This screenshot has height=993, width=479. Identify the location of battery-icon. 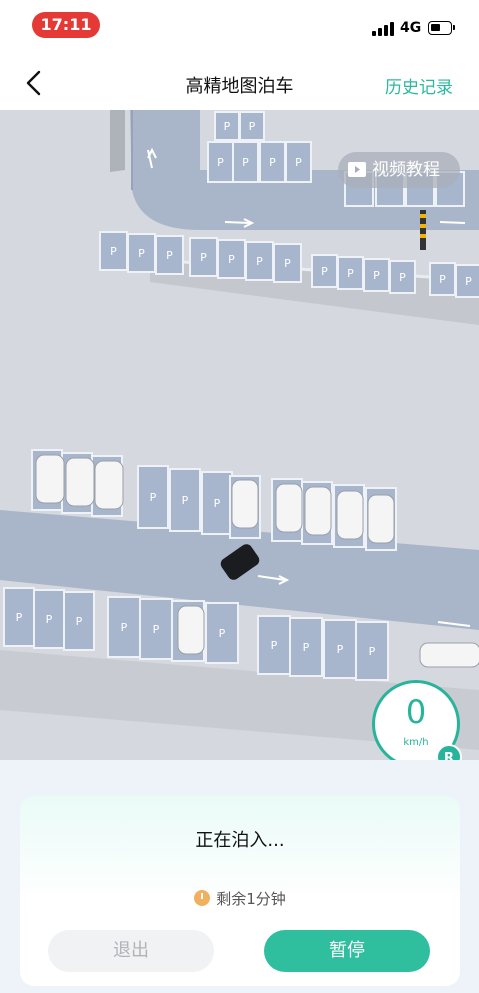
(441, 28).